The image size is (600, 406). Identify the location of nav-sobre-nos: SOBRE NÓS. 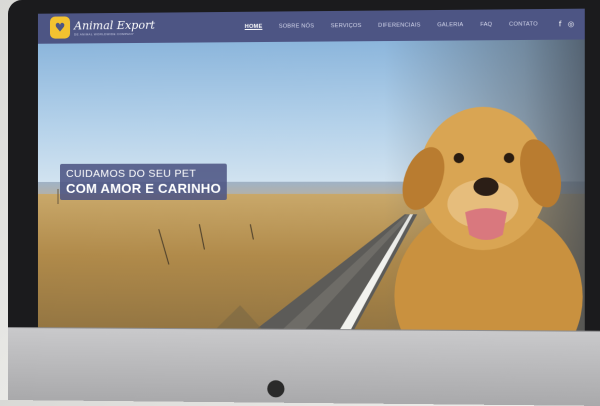
(296, 26).